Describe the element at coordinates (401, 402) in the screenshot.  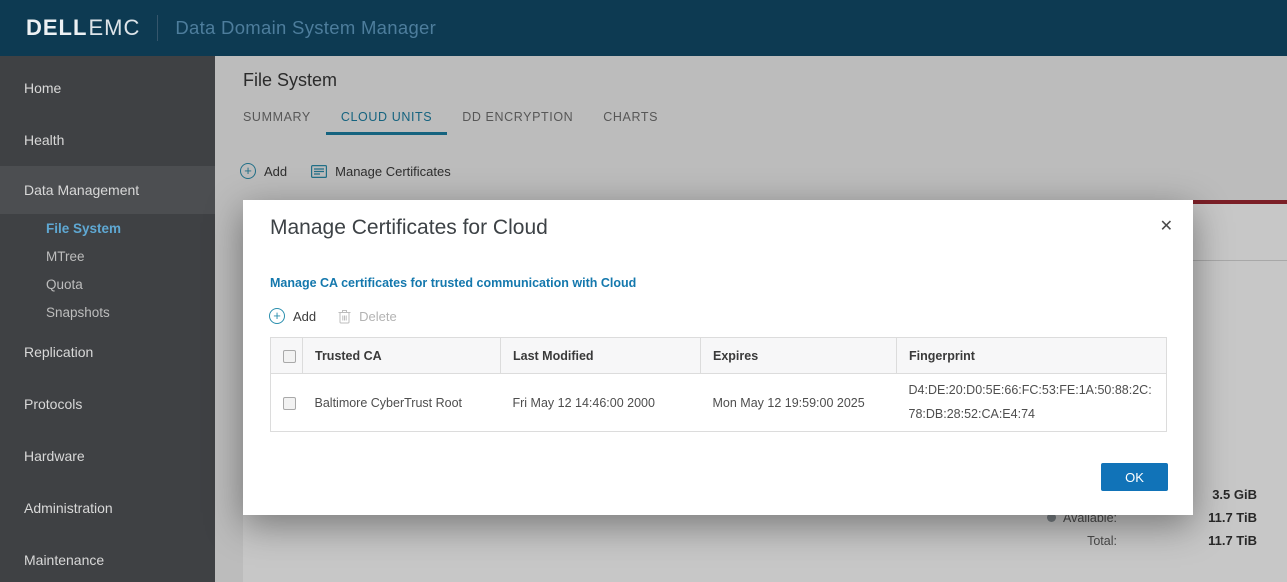
I see `cell-trusted-ca: Baltimore CyberTrust Root` at that location.